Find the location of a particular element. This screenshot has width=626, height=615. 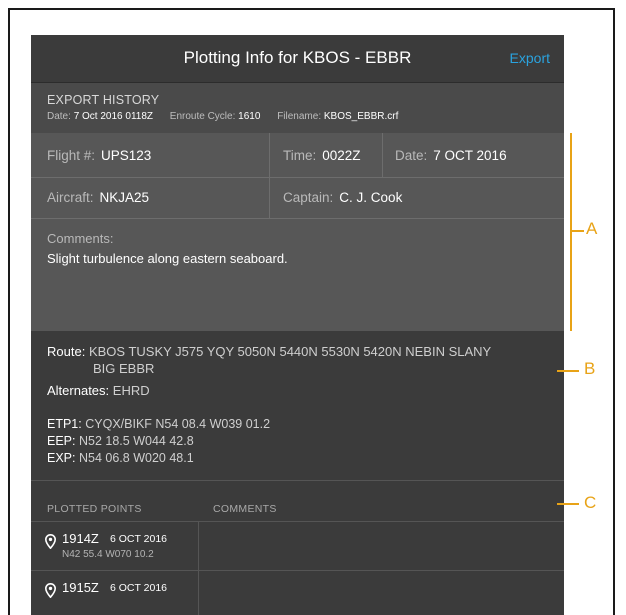

filename-label: Filename: is located at coordinates (299, 116).